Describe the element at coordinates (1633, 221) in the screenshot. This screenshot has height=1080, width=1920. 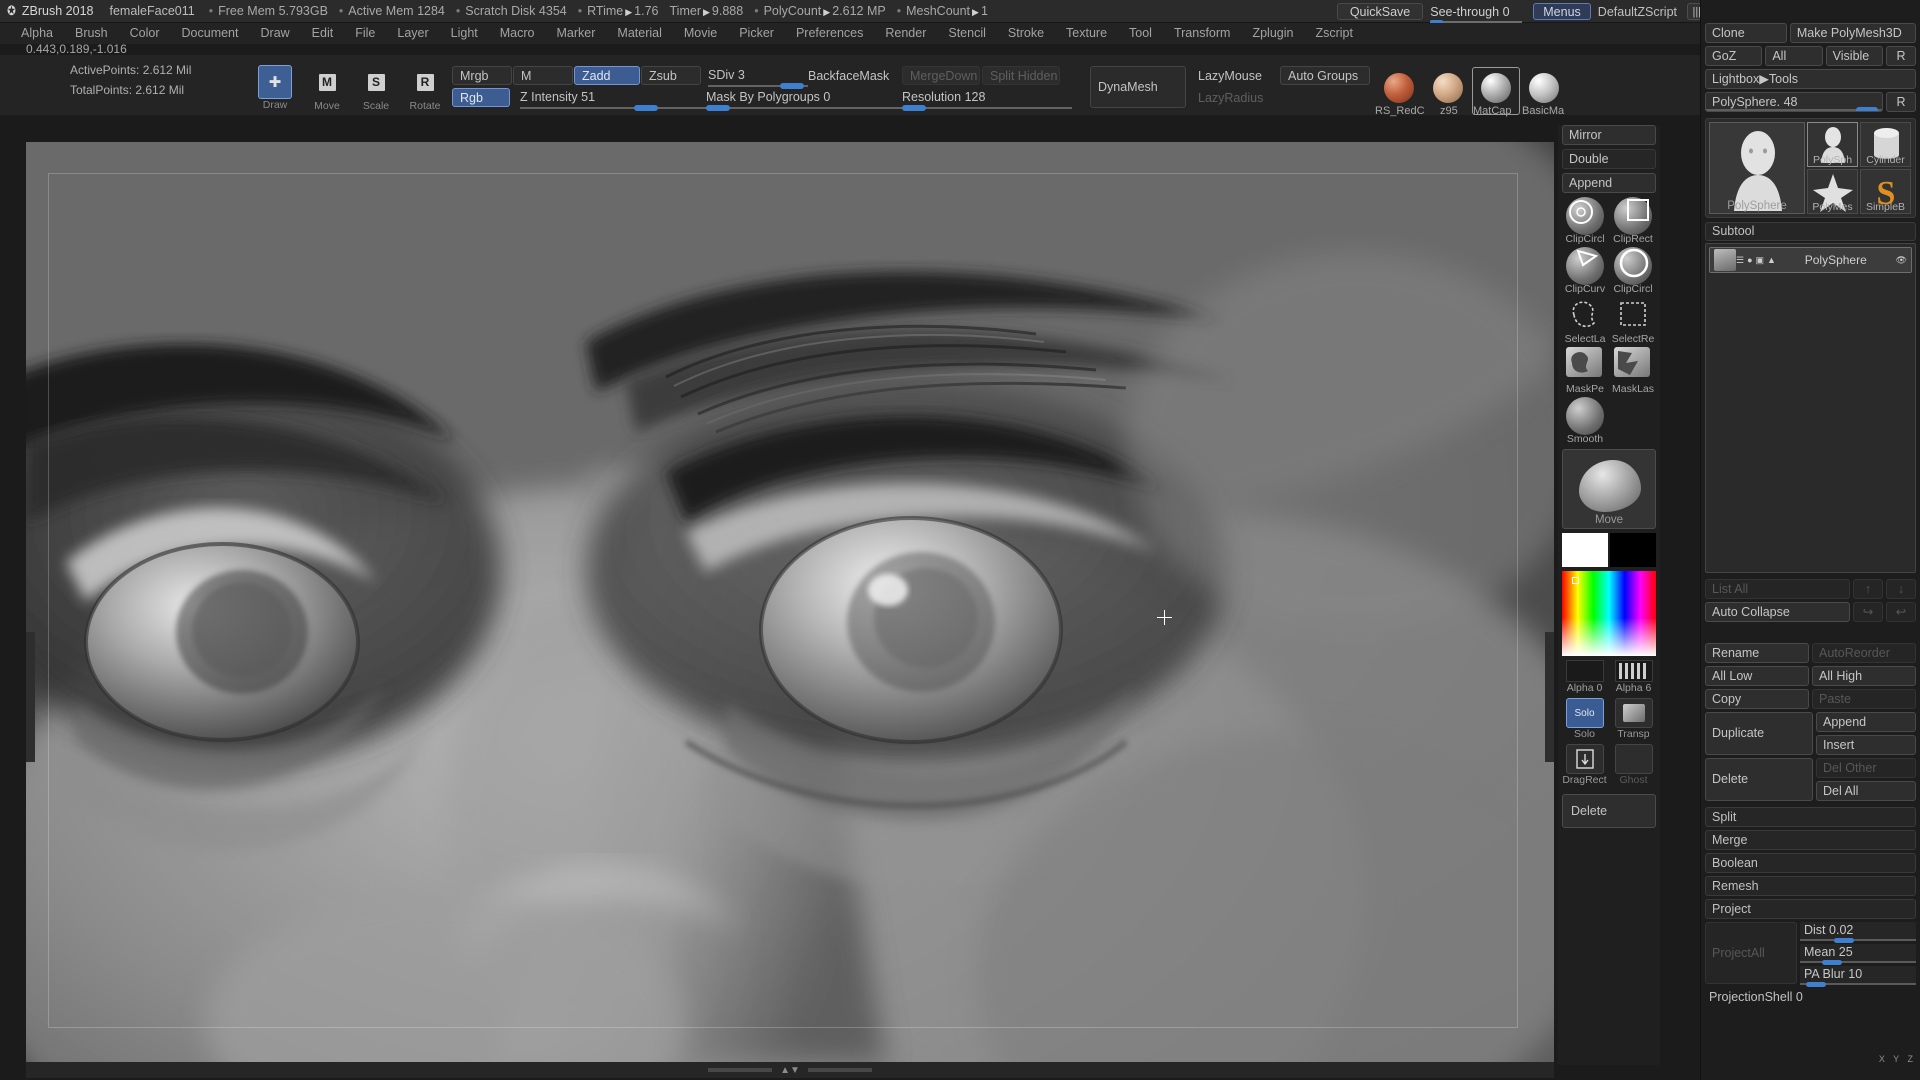
I see `brush-cliprect: ClipRect` at that location.